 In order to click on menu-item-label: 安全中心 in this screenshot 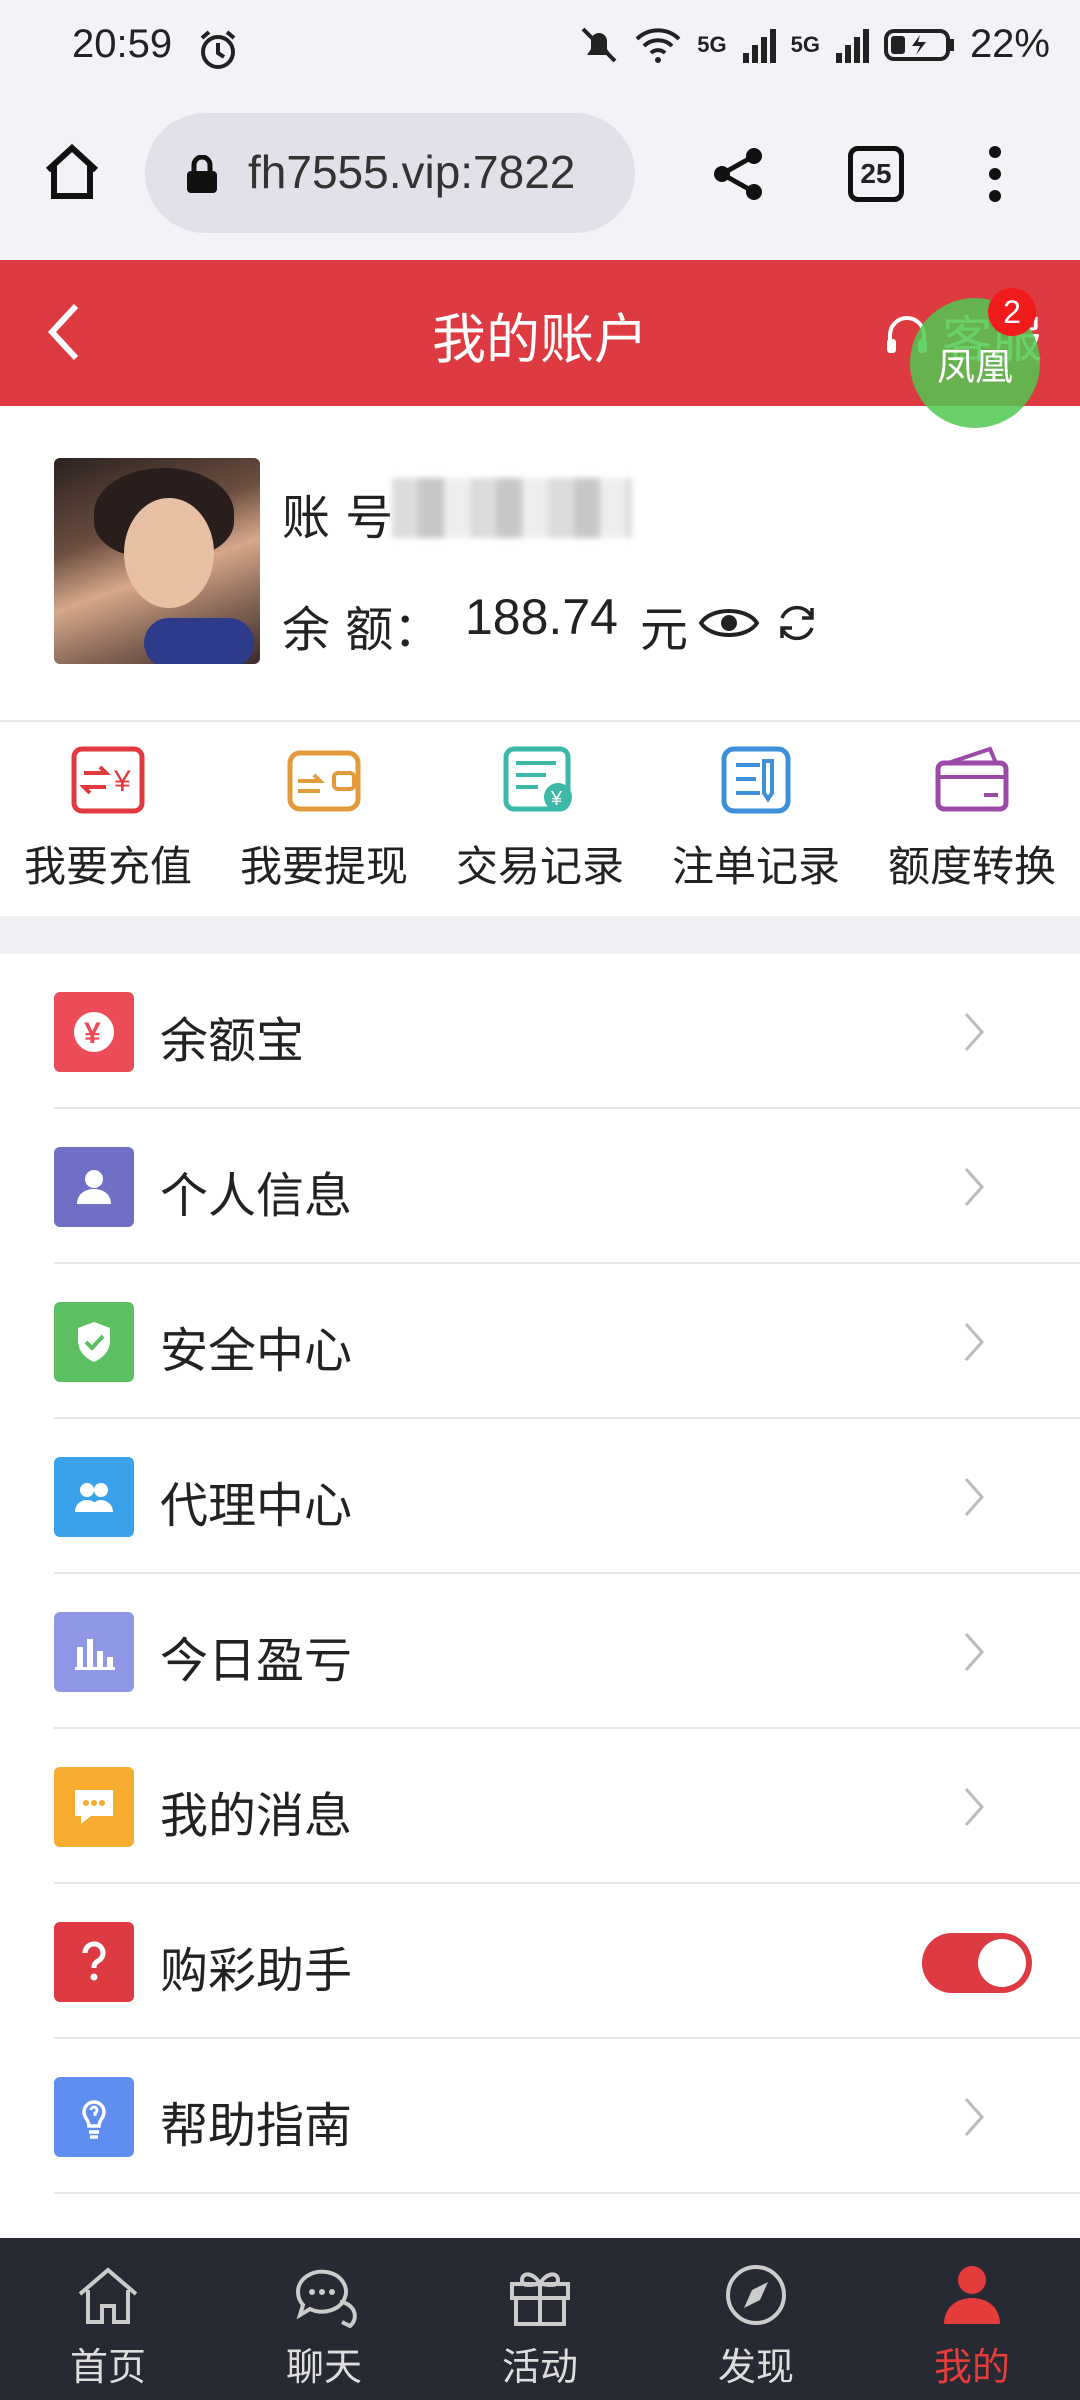, I will do `click(256, 1351)`.